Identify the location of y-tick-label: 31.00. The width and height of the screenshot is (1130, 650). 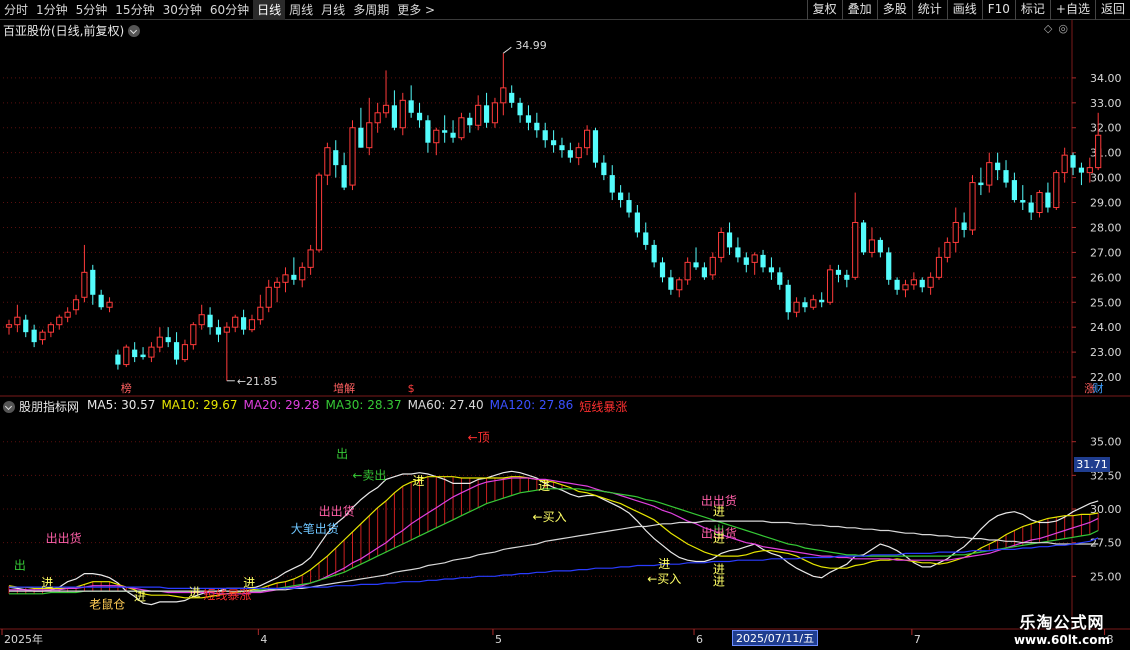
(1106, 153).